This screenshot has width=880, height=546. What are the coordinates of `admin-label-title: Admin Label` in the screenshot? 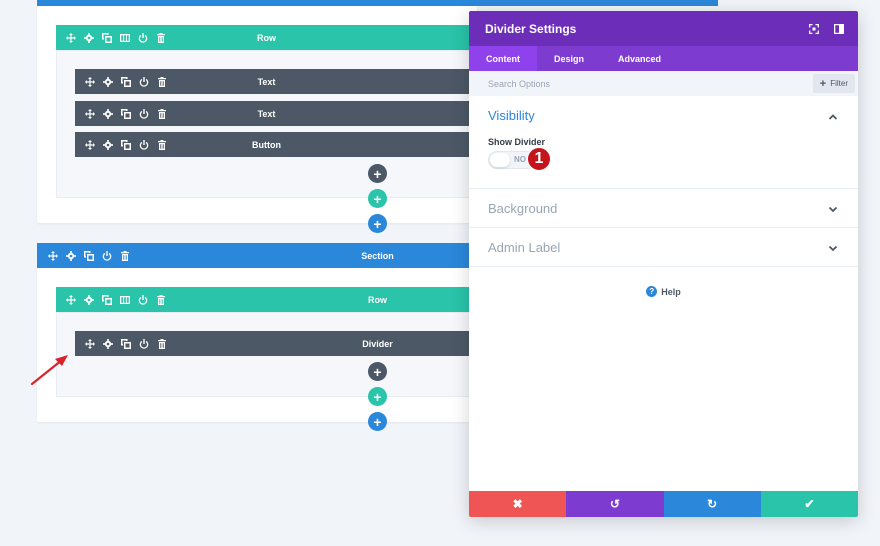 It's located at (524, 247).